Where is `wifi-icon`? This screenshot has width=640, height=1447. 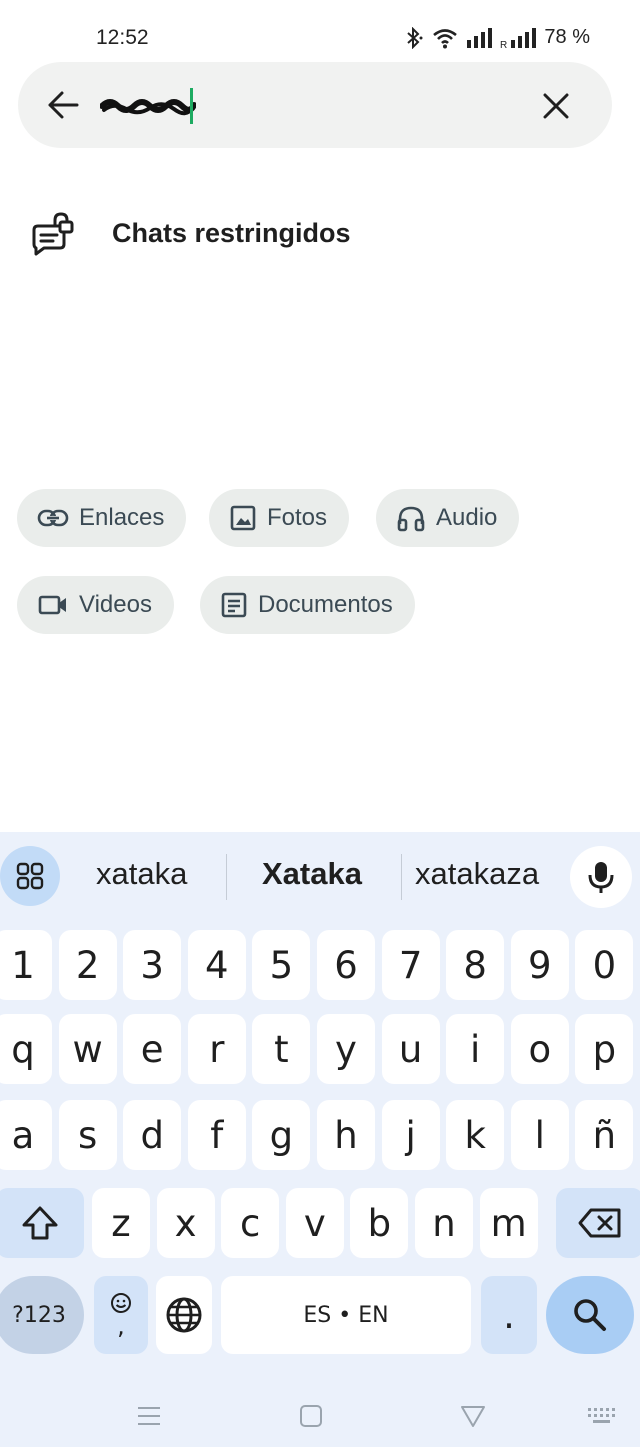 wifi-icon is located at coordinates (445, 38).